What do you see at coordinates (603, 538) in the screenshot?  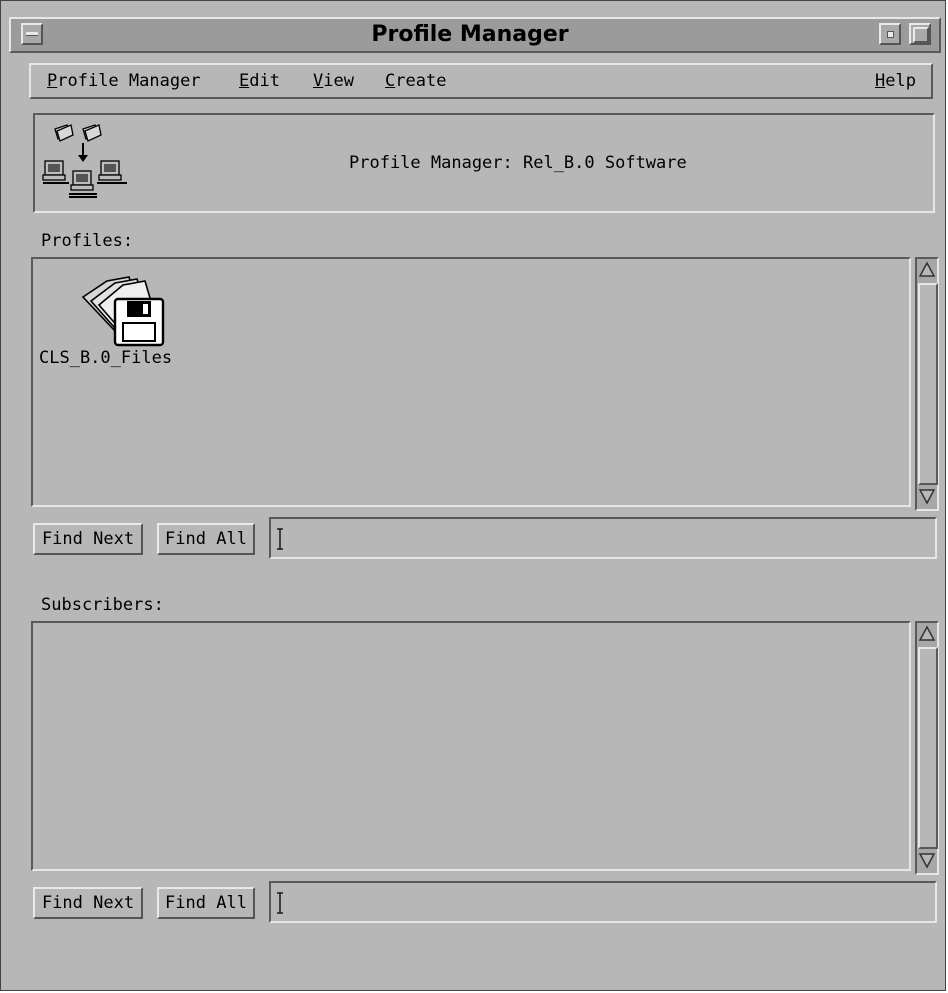 I see `profiles-search-input` at bounding box center [603, 538].